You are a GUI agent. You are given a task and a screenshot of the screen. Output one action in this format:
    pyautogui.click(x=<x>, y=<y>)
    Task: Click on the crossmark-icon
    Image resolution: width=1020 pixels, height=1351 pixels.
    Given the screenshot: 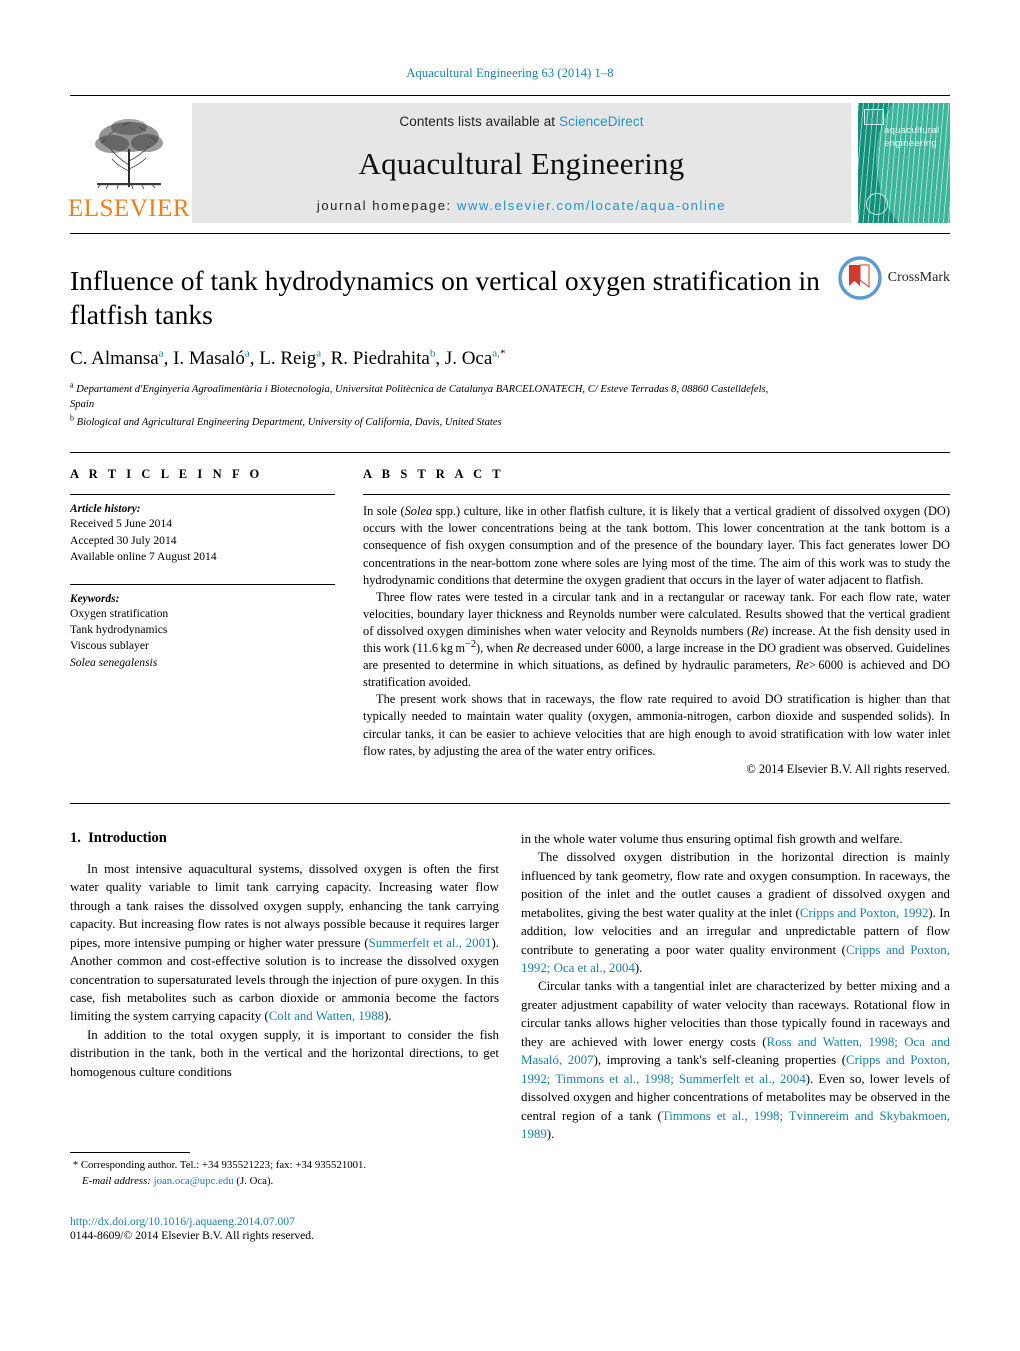 What is the action you would take?
    pyautogui.click(x=860, y=278)
    